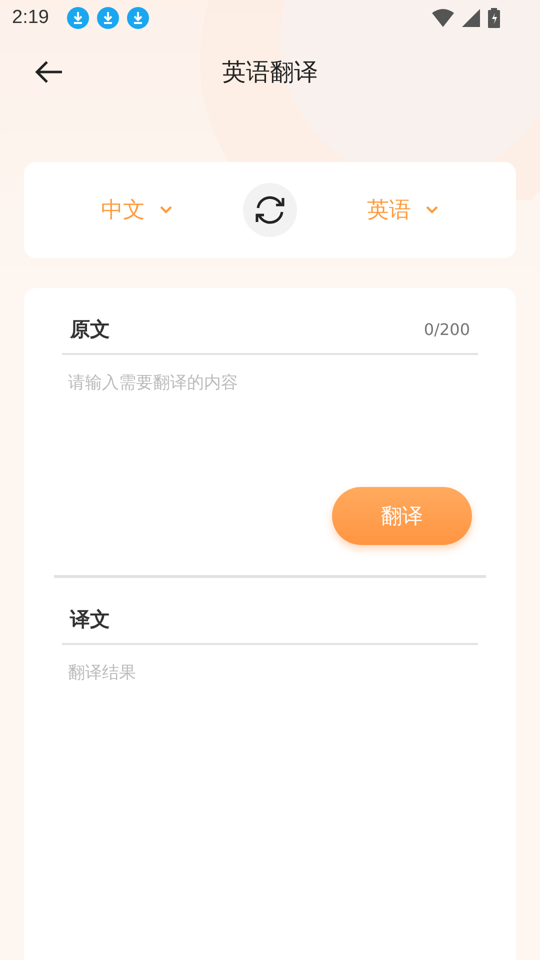 The height and width of the screenshot is (960, 540). I want to click on result-label: 译文, so click(90, 619).